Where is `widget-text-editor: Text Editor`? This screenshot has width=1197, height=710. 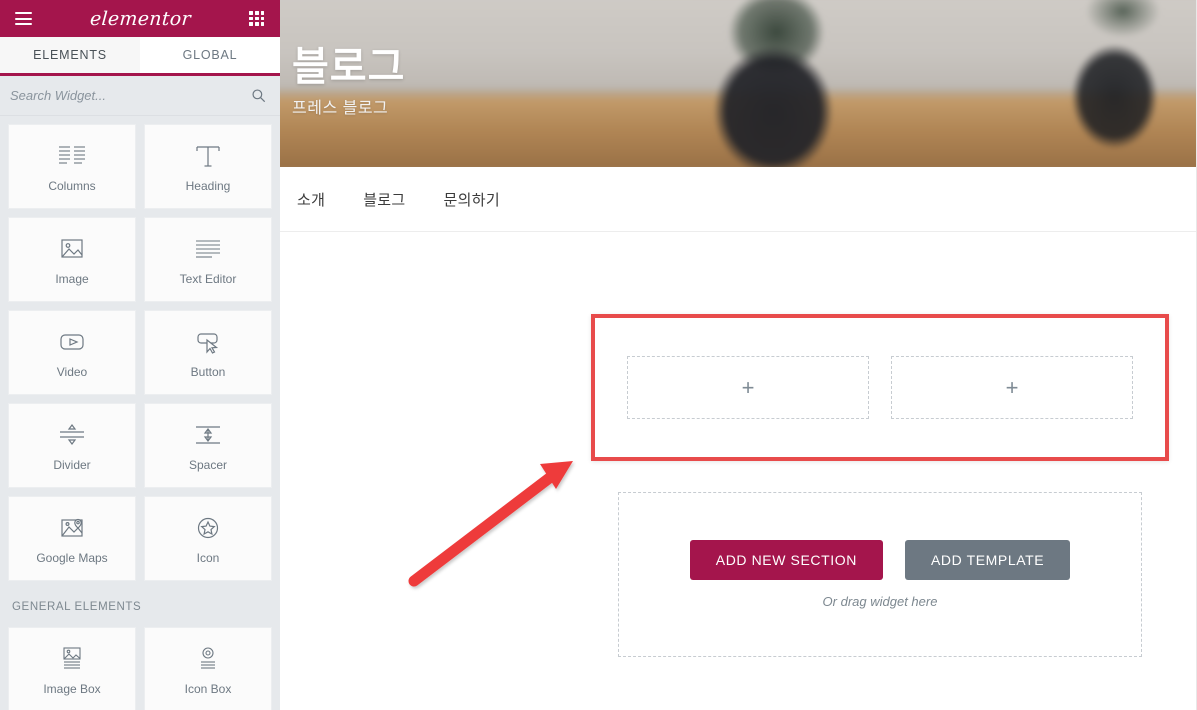 widget-text-editor: Text Editor is located at coordinates (208, 259).